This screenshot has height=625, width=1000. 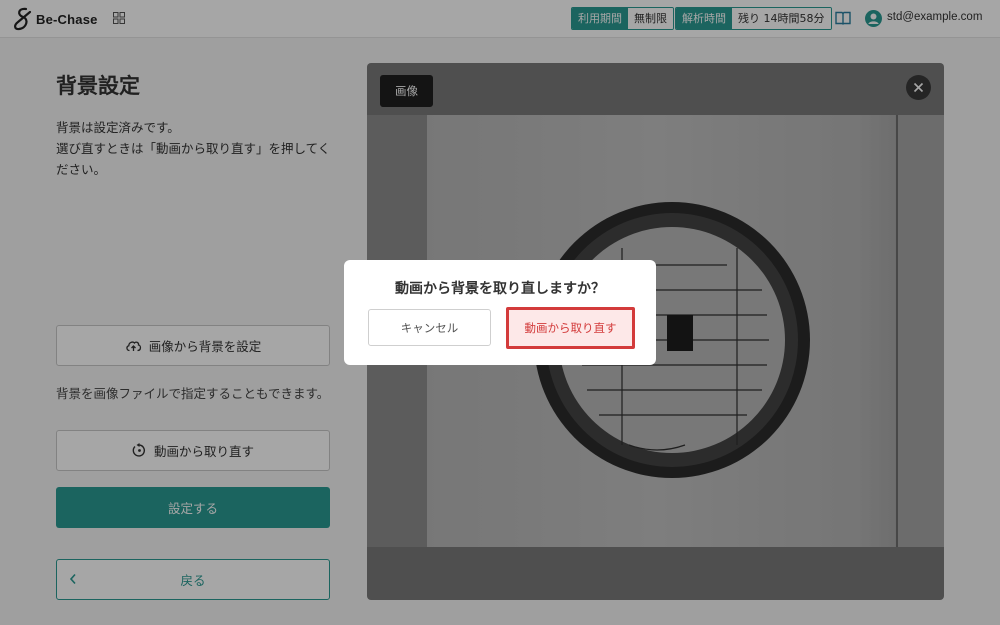 I want to click on cancel-button: キャンセル, so click(x=429, y=327).